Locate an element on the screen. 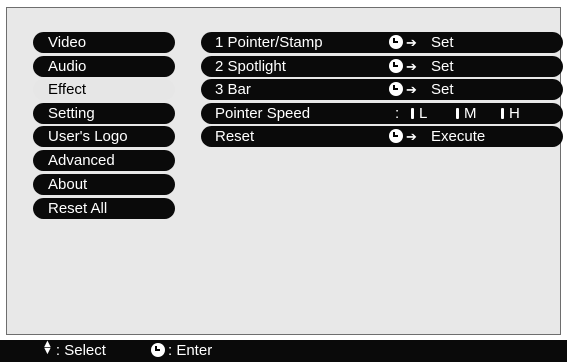 The height and width of the screenshot is (362, 567). menu-item-label: Effect is located at coordinates (67, 89).